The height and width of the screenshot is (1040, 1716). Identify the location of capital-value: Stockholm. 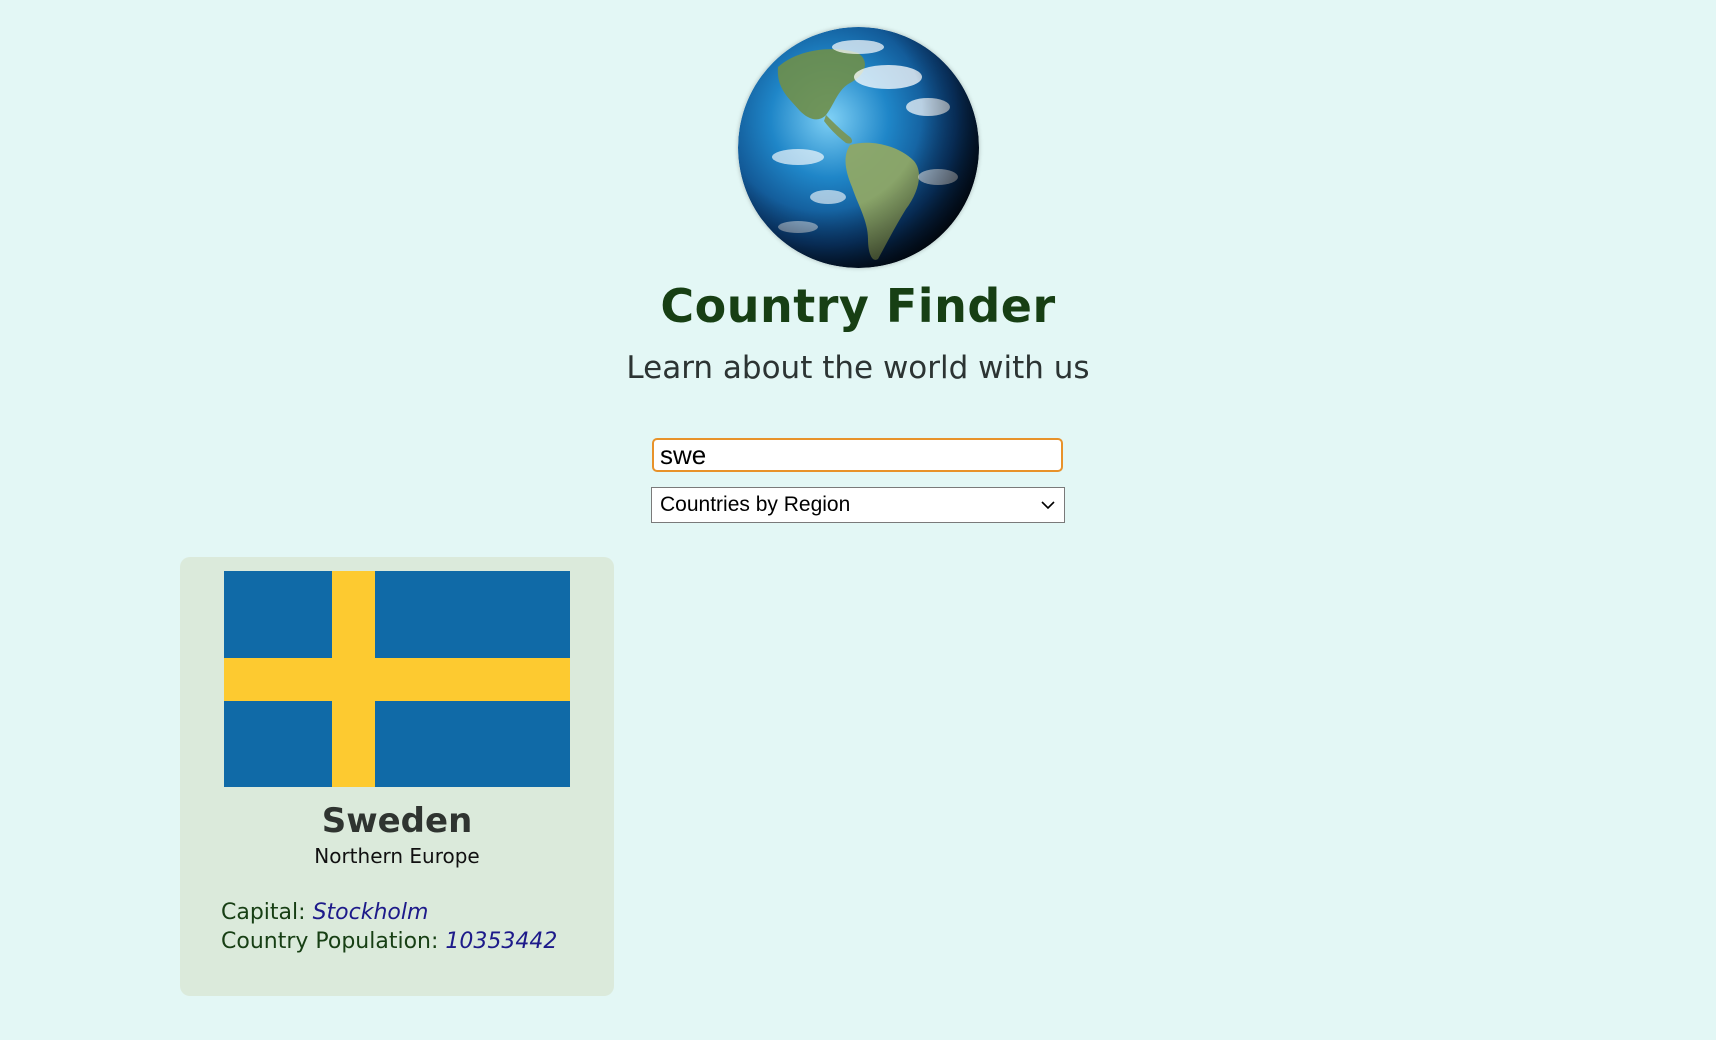
(370, 912).